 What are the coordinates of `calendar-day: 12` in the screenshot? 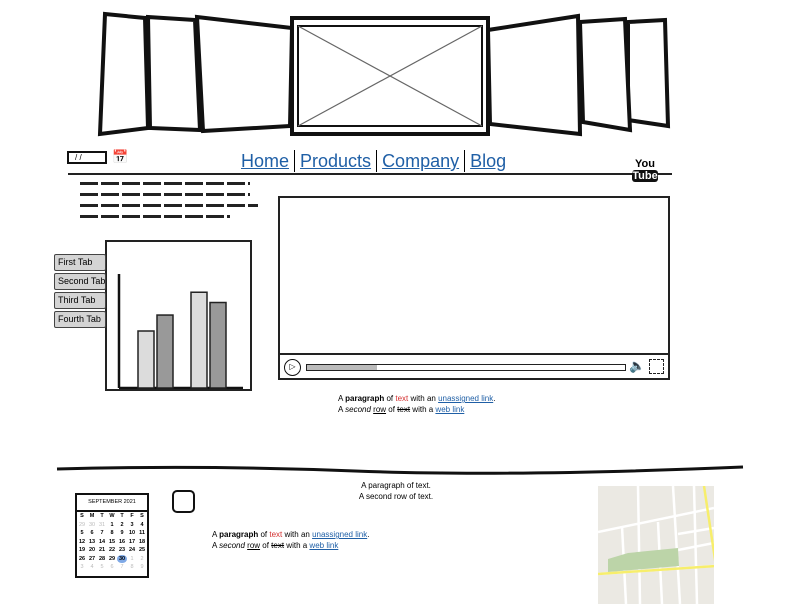 It's located at (82, 542).